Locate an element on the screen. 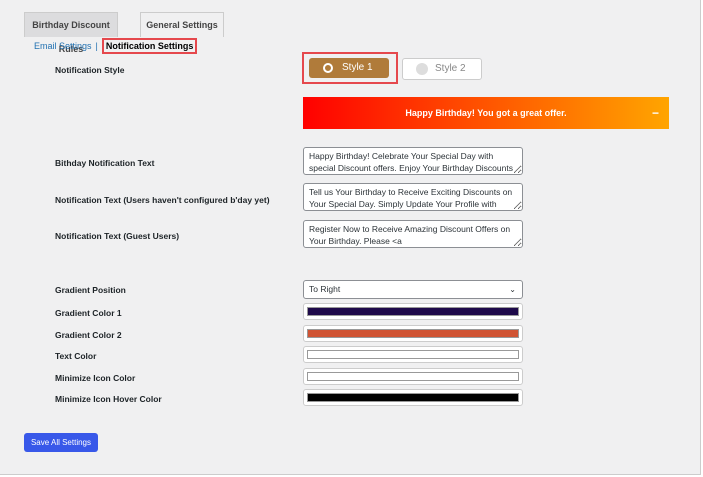  preview-text: Happy Birthday! You got a great offer. is located at coordinates (486, 113).